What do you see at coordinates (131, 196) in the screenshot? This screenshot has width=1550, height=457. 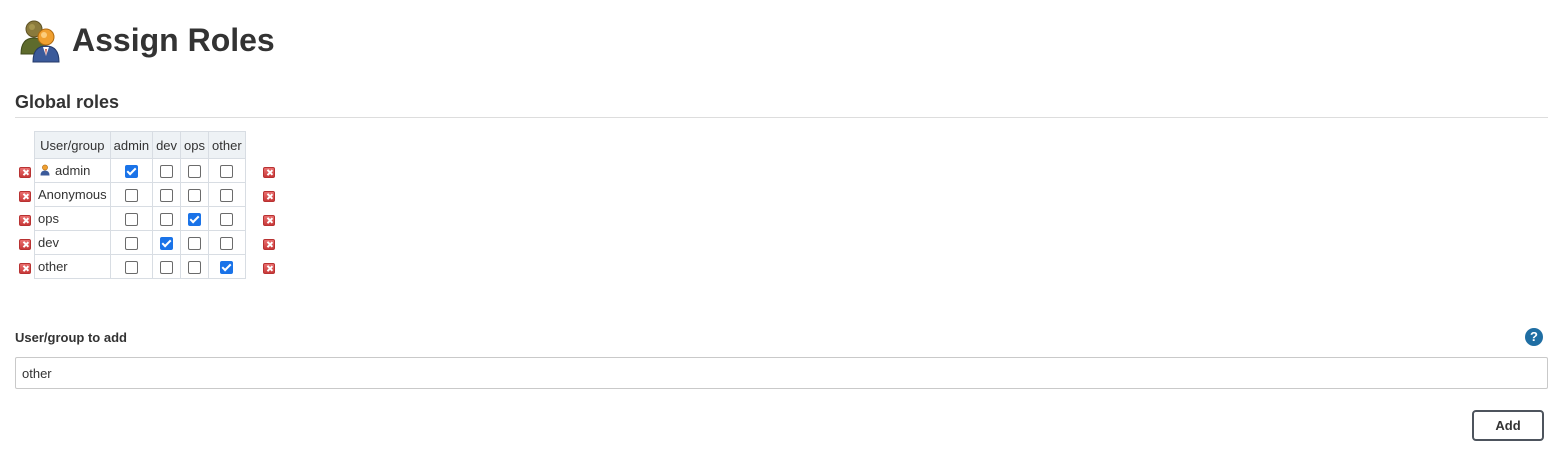 I see `role-checkbox-anonymous-admin` at bounding box center [131, 196].